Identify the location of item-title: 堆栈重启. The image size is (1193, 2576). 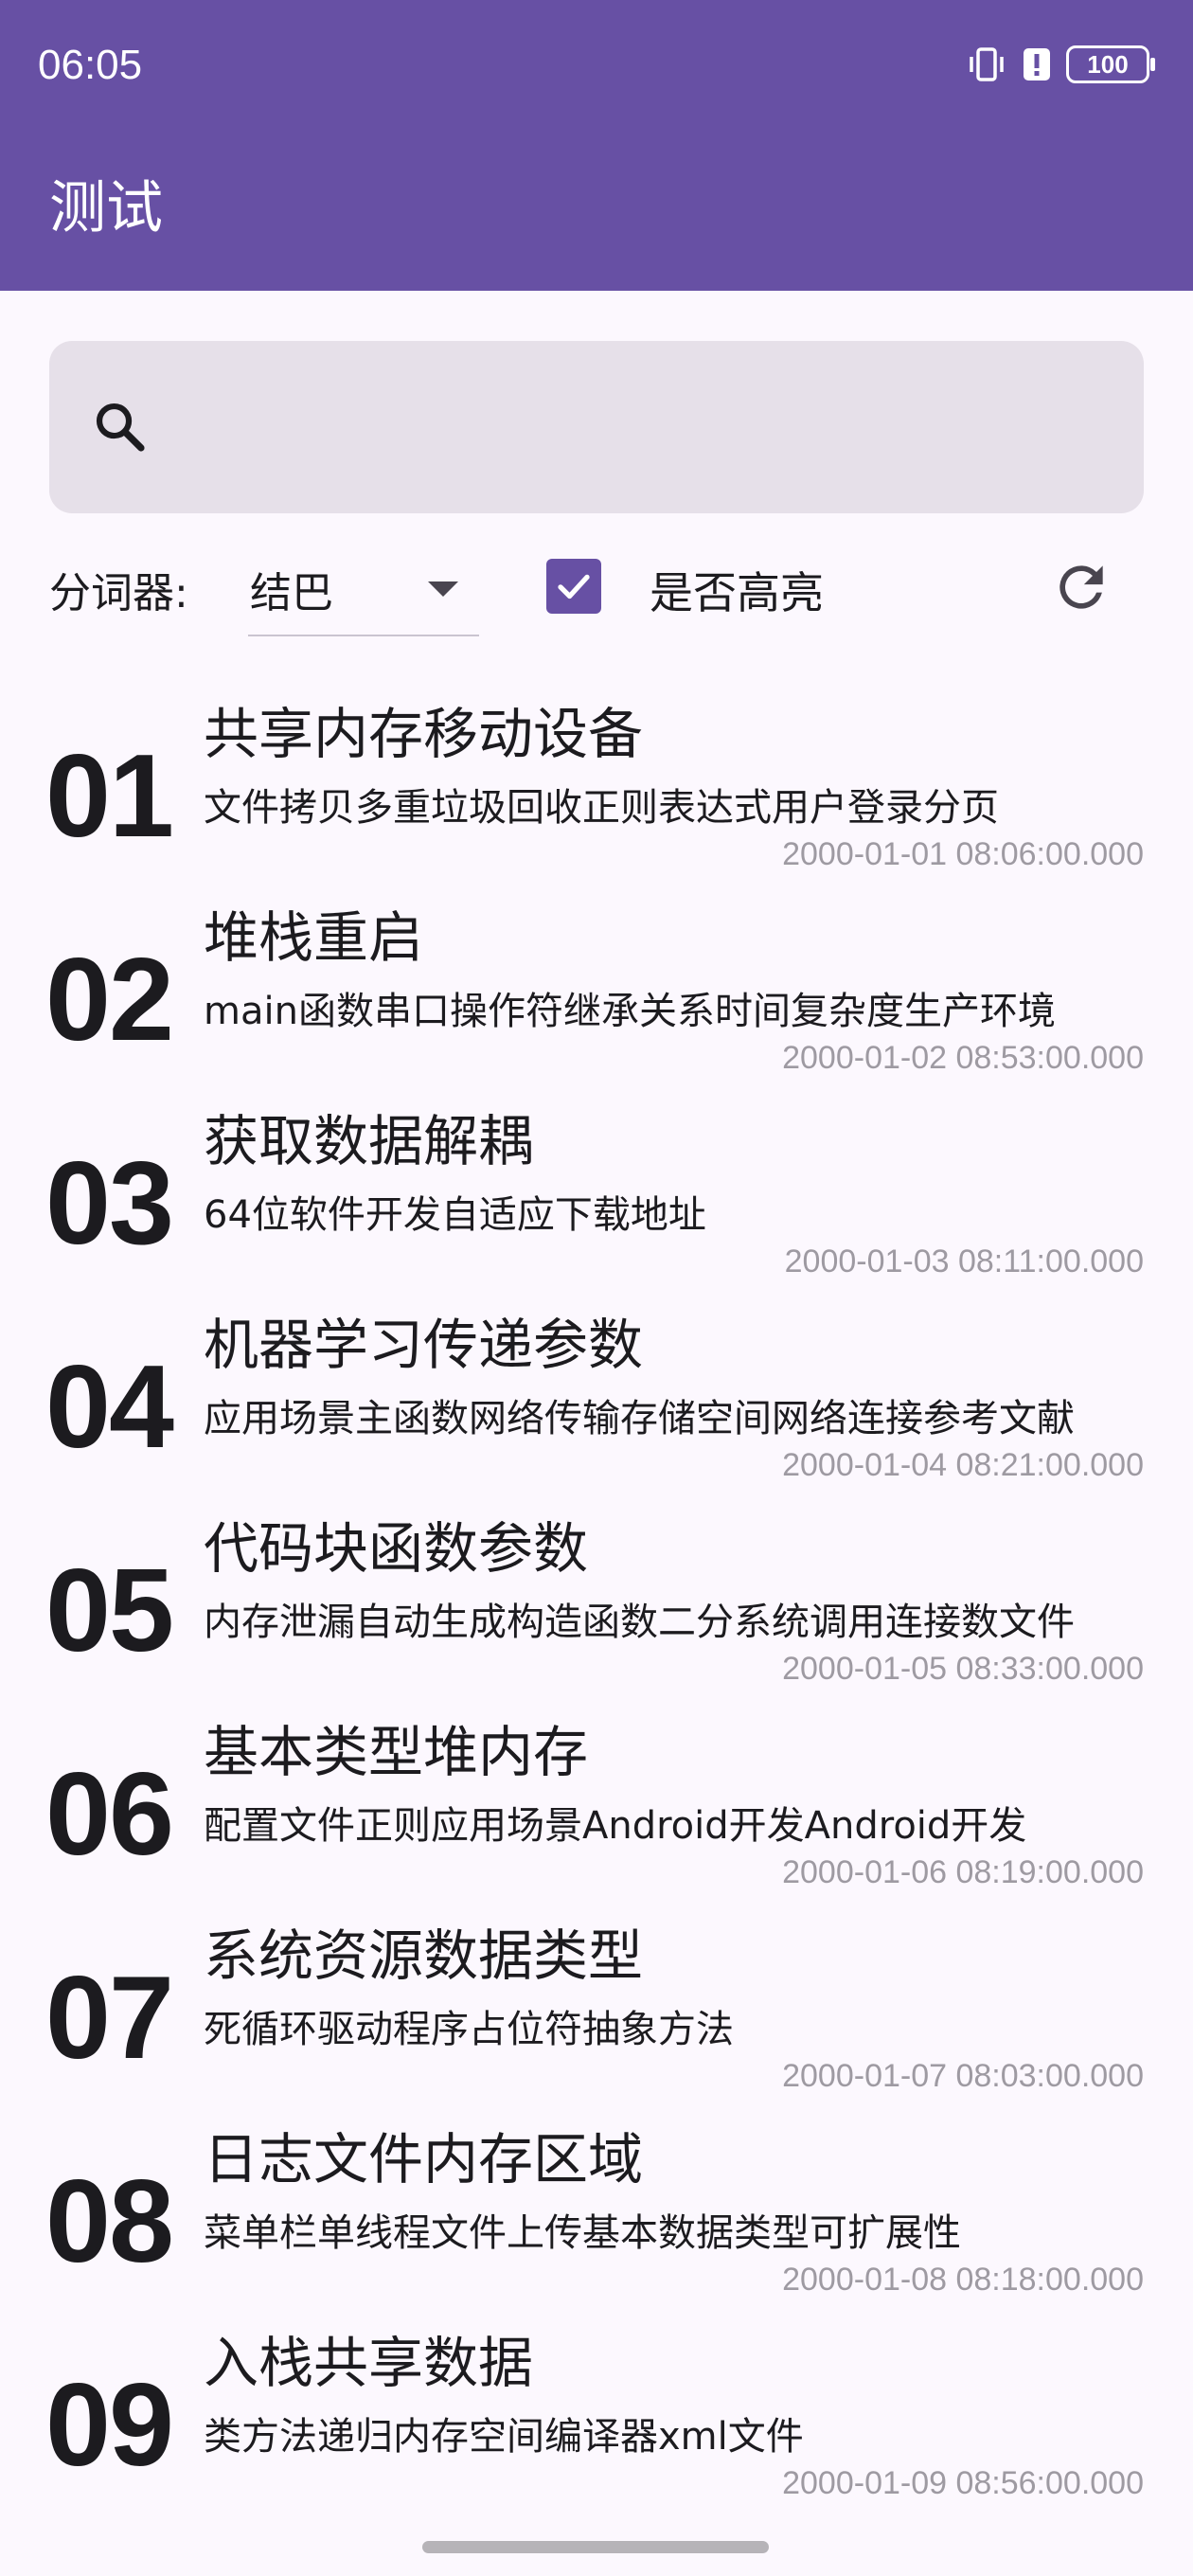
(314, 937).